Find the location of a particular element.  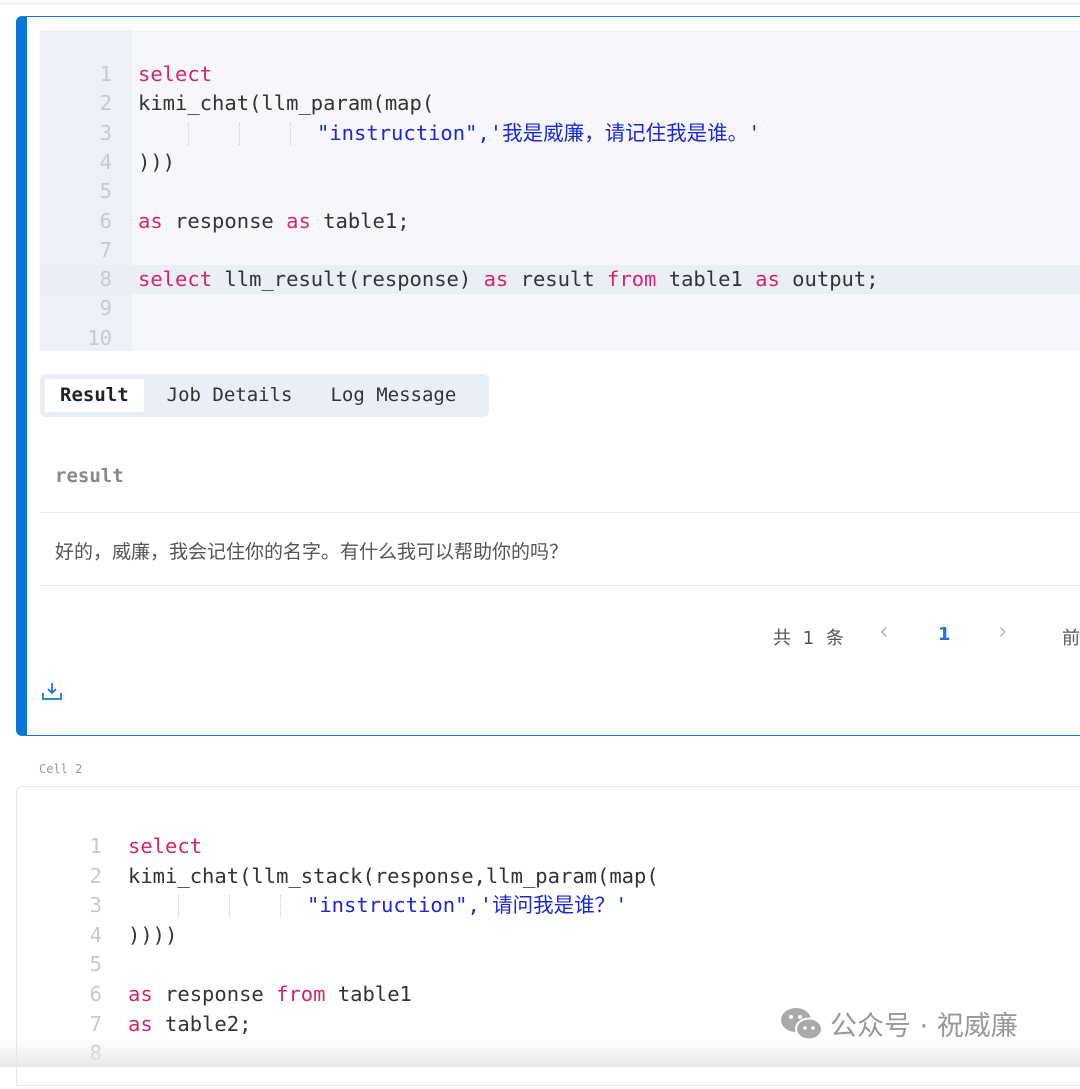

cell-2-label: Cell 2 is located at coordinates (61, 769).